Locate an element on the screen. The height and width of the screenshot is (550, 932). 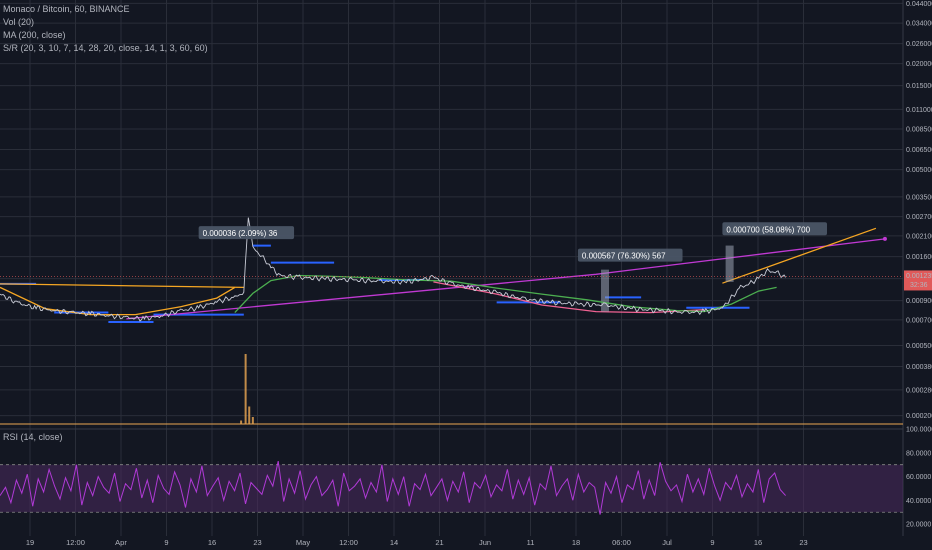
symbol-legend: Monaco / Bitcoin, 60, BINANCE is located at coordinates (66, 9).